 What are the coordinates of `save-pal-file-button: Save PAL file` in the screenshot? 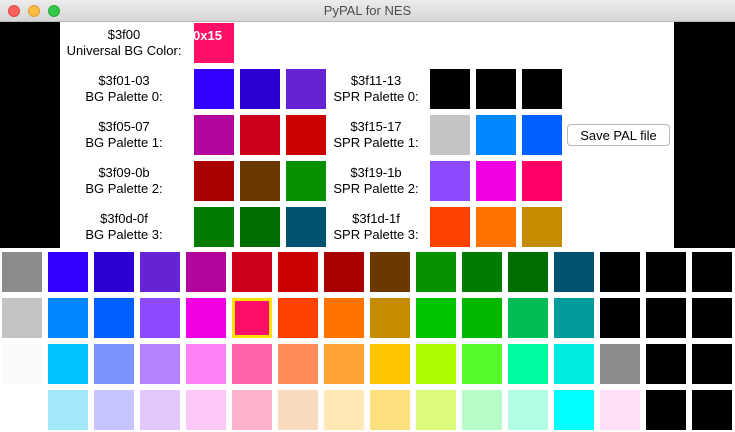 It's located at (618, 135).